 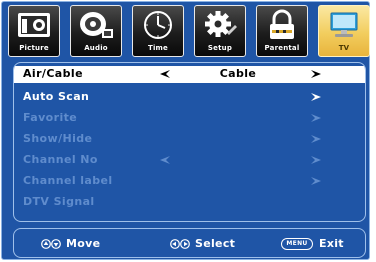 I want to click on tab-audio: Audio, so click(x=96, y=31).